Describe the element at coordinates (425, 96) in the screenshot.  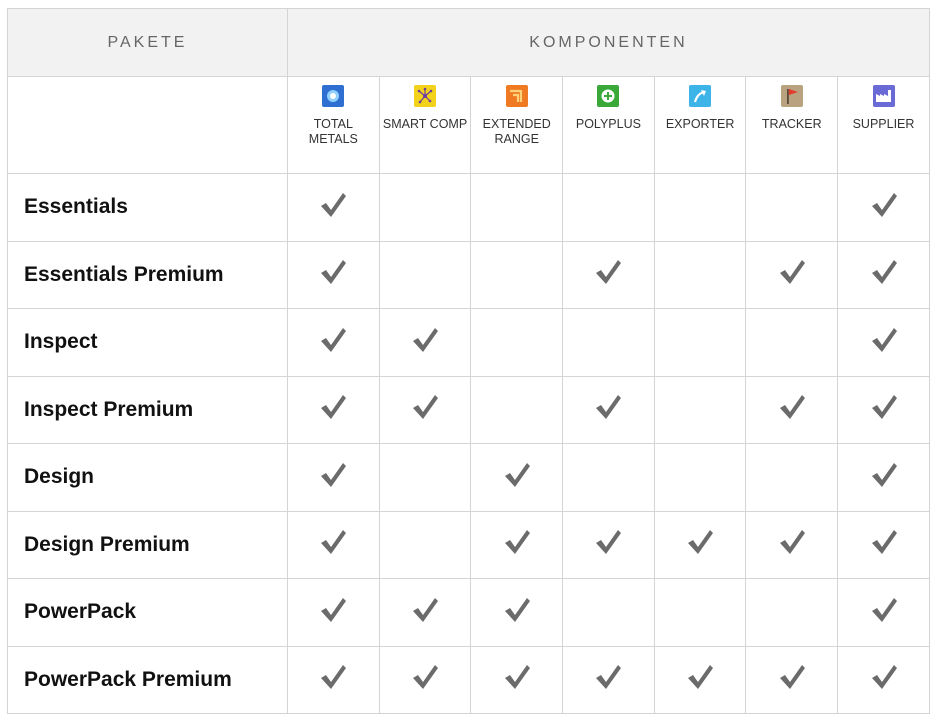
I see `smart-comp-icon` at that location.